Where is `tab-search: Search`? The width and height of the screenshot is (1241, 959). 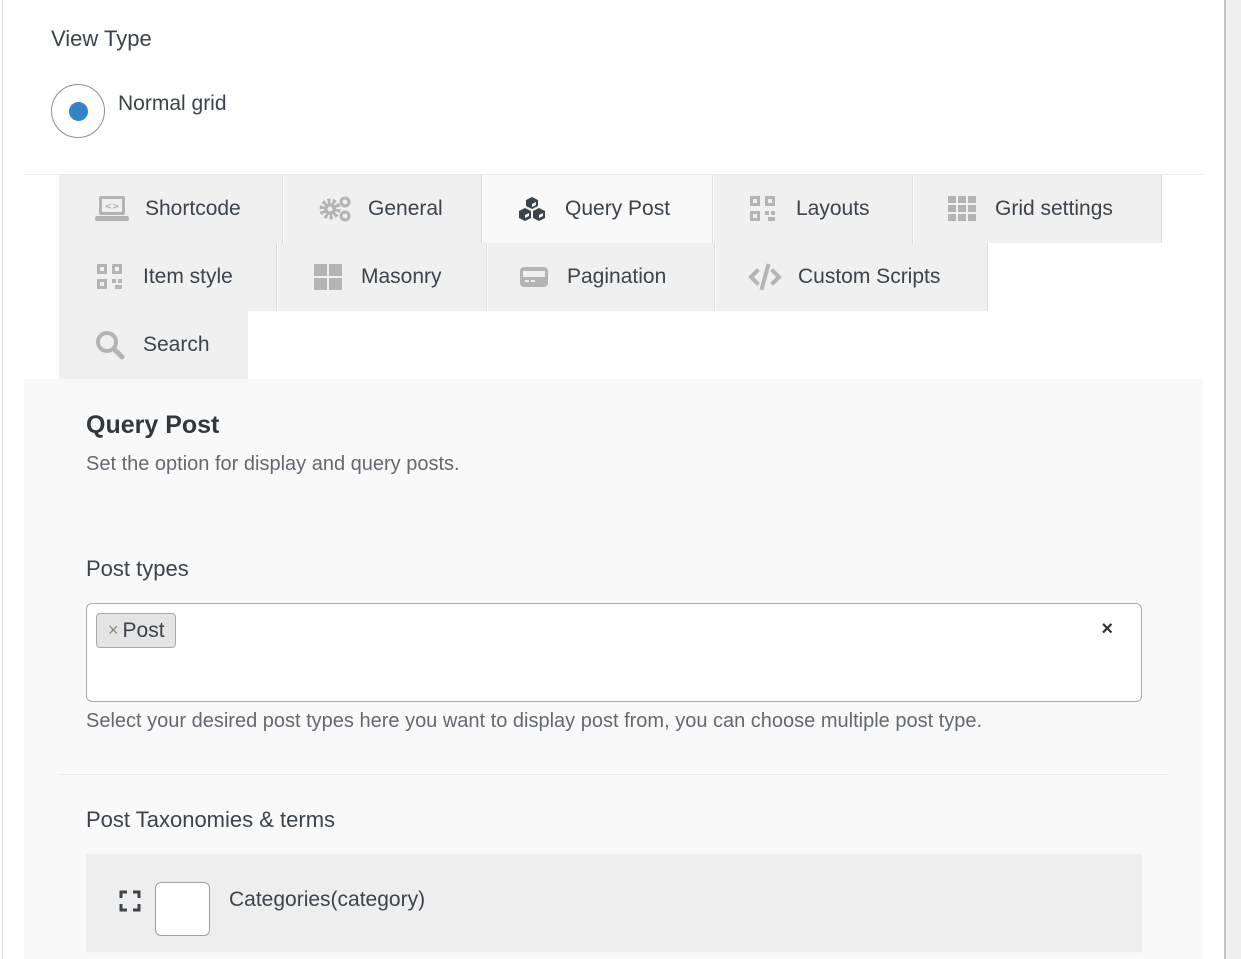
tab-search: Search is located at coordinates (153, 345).